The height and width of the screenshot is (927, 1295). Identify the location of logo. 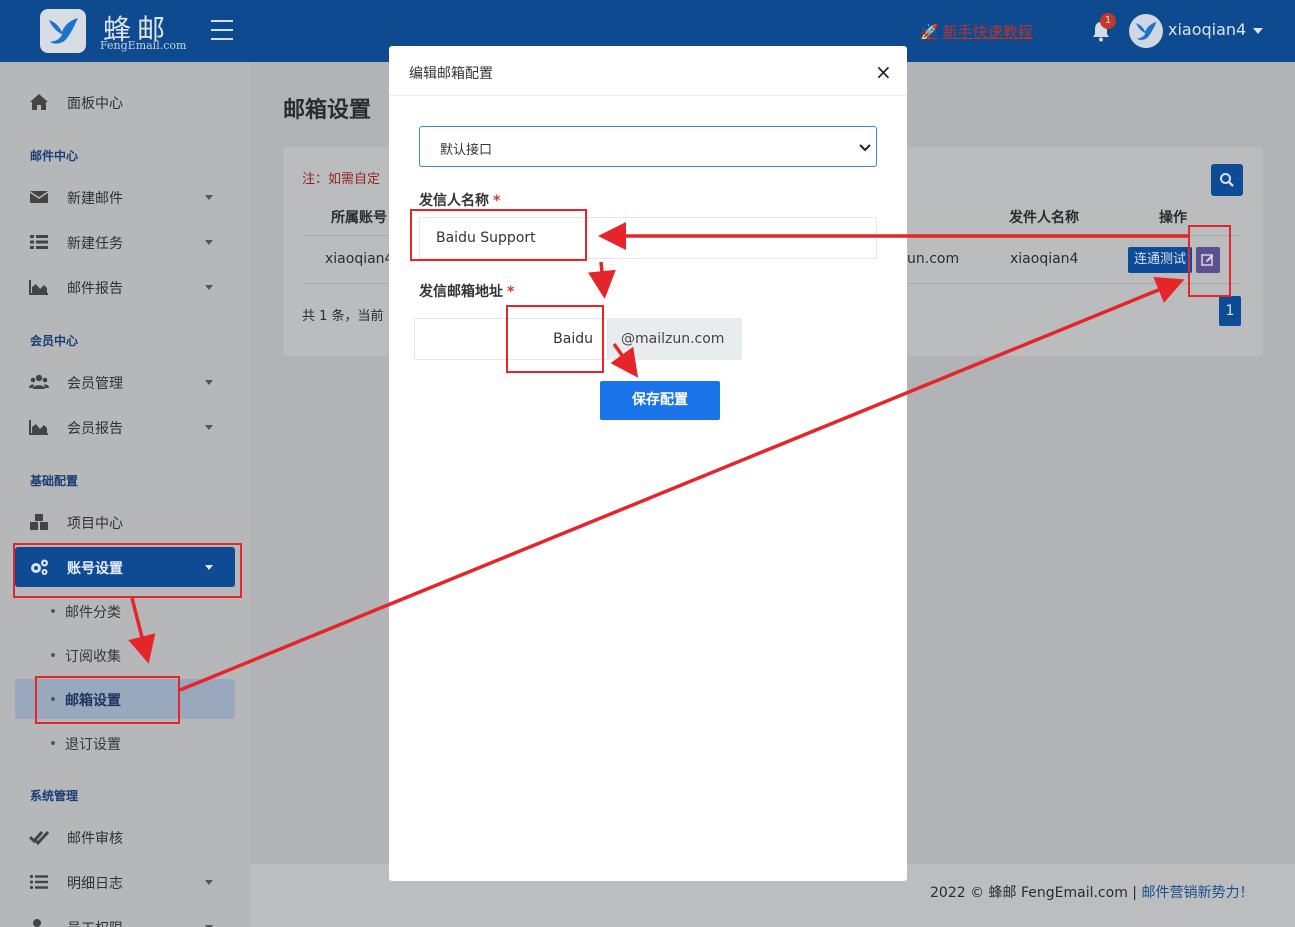
(63, 31).